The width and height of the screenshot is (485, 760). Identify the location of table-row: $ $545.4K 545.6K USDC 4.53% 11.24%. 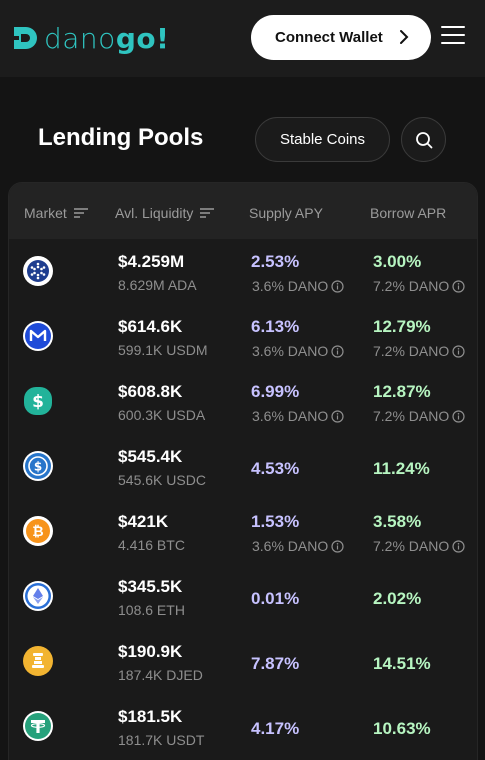
(243, 466).